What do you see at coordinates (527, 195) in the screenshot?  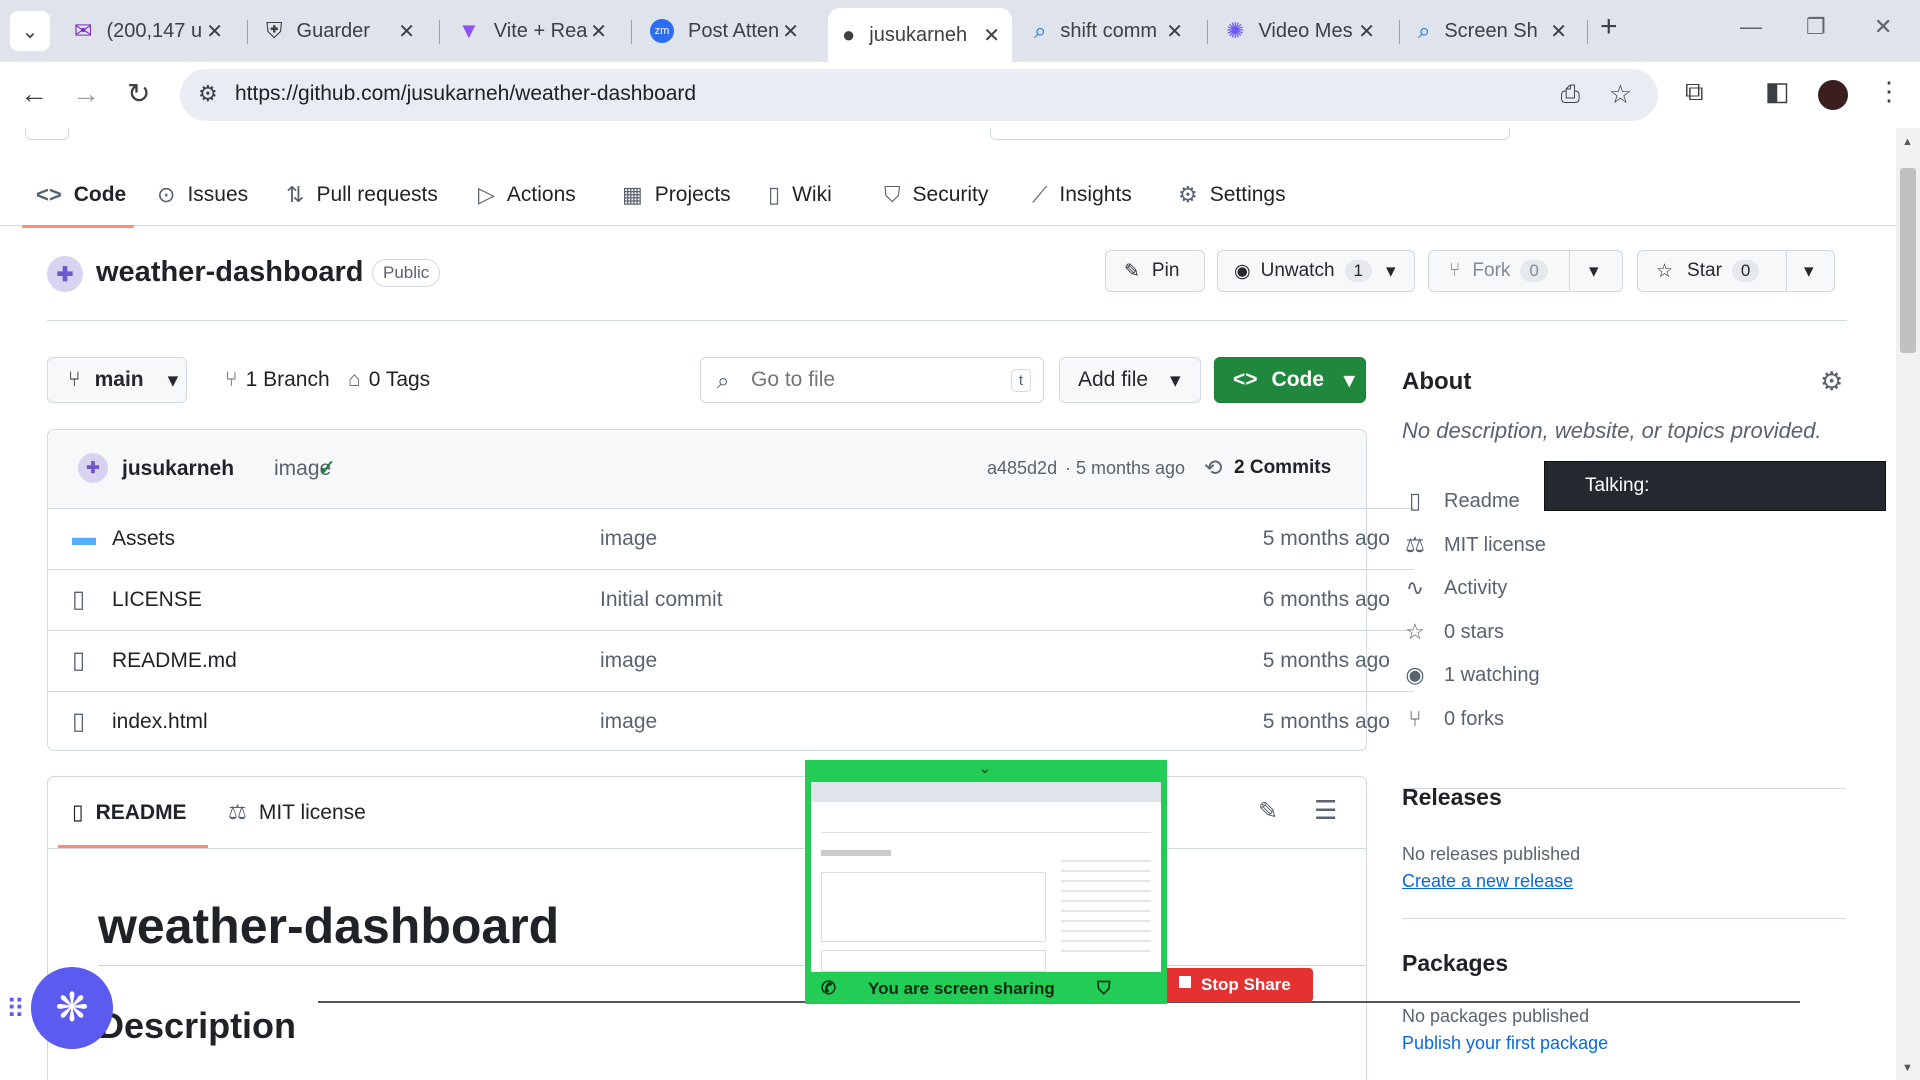 I see `tab-actions: ▷ Actions` at bounding box center [527, 195].